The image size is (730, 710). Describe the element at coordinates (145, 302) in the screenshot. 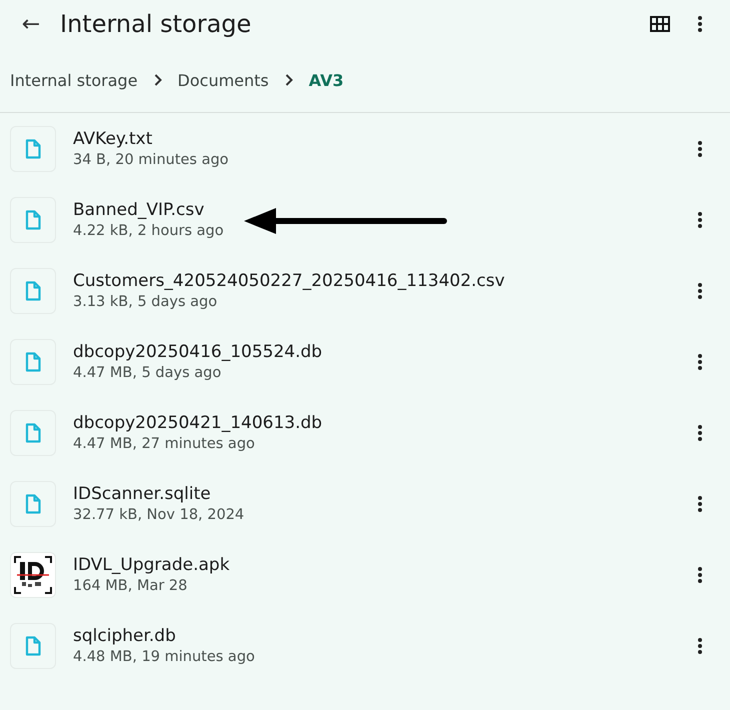

I see `file-details: 3.13 kB, 5 days ago` at that location.